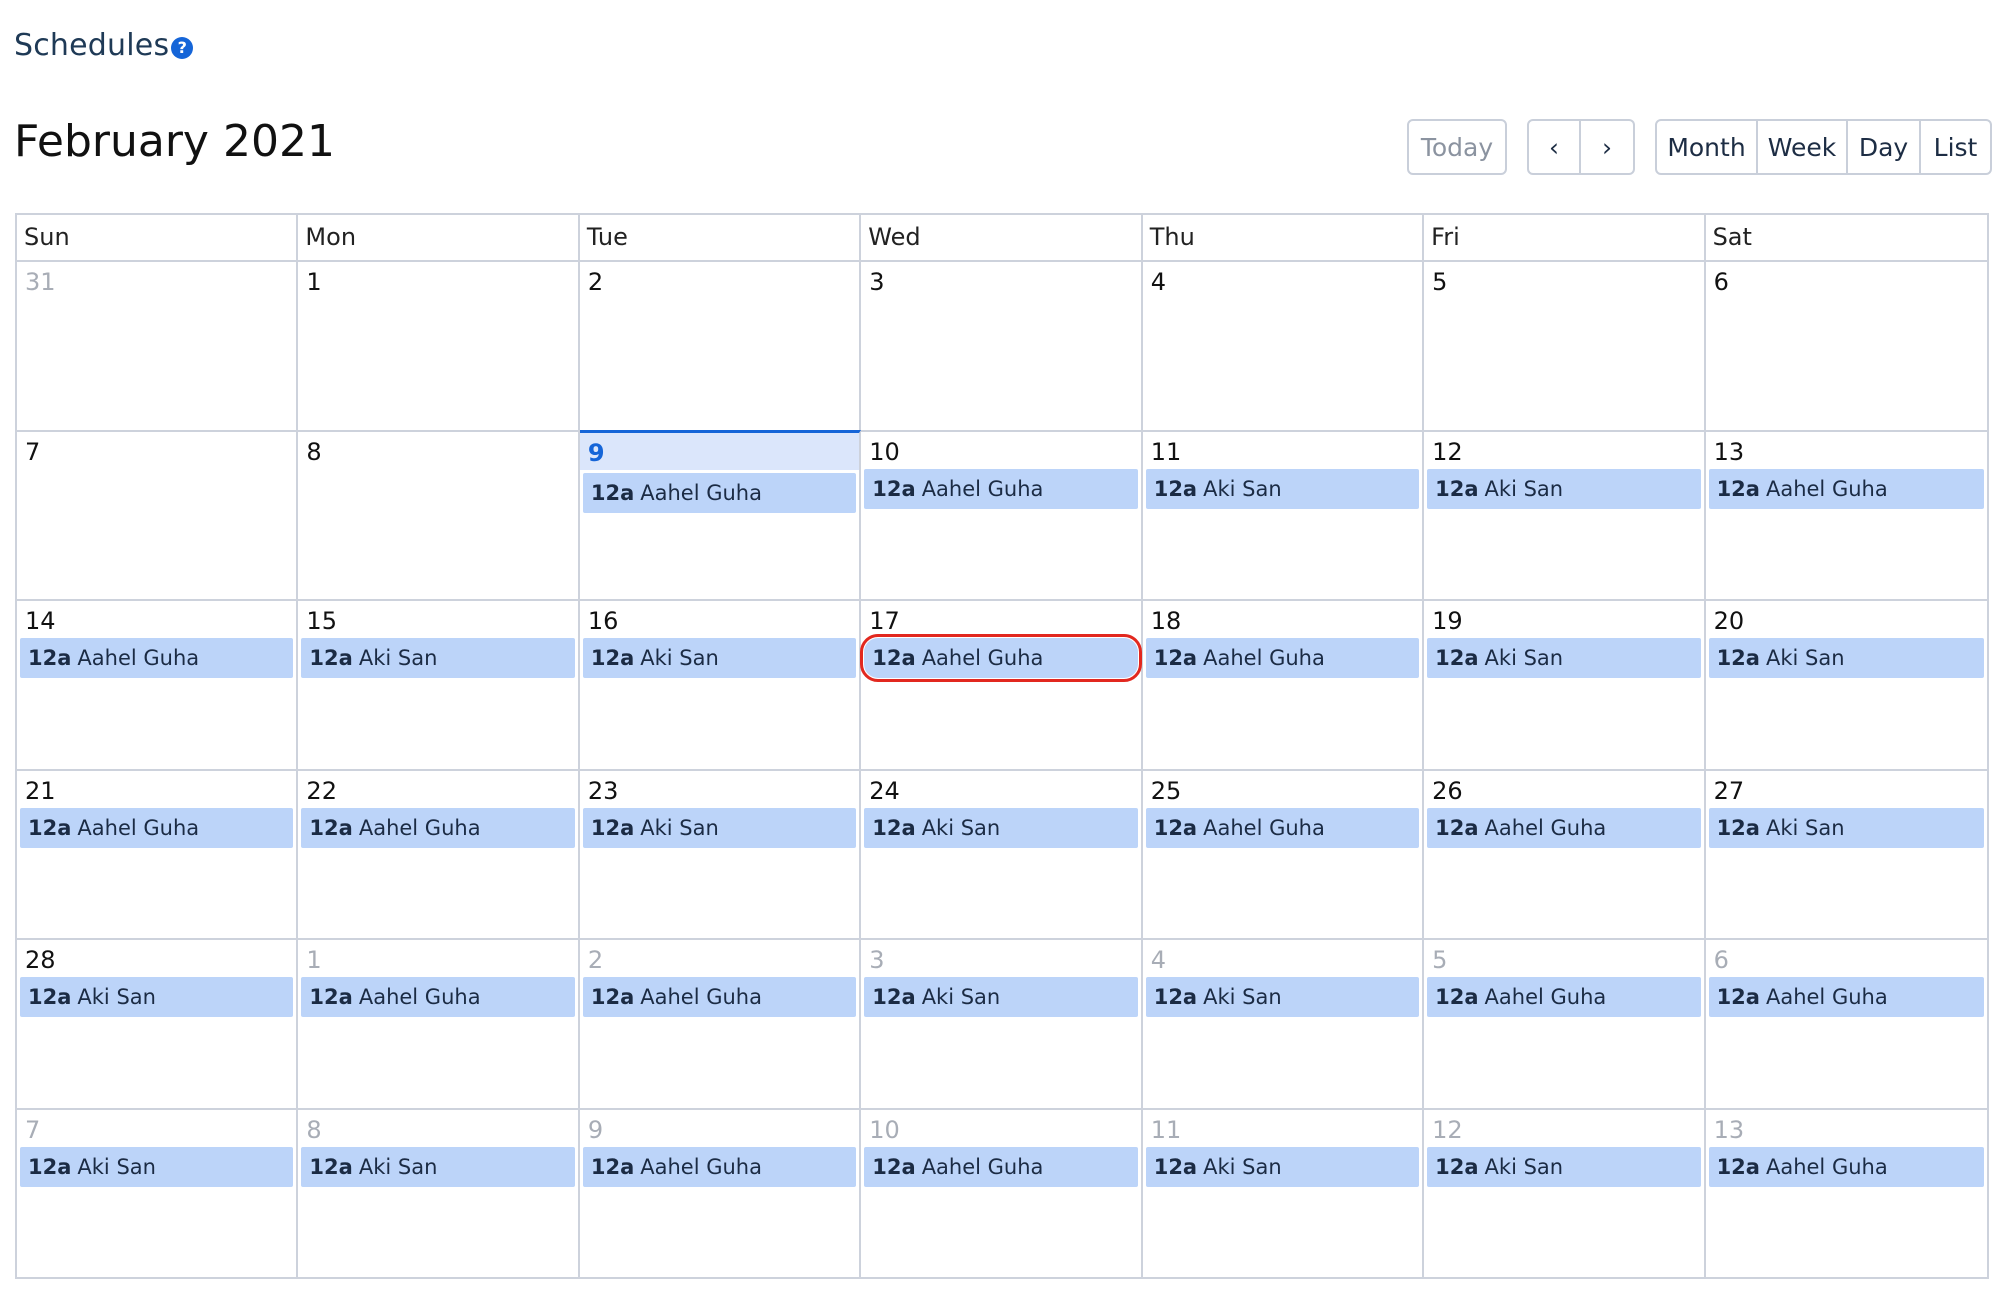 This screenshot has width=1999, height=1296. I want to click on calendar-day-cell: 7 12a Aki San, so click(158, 1194).